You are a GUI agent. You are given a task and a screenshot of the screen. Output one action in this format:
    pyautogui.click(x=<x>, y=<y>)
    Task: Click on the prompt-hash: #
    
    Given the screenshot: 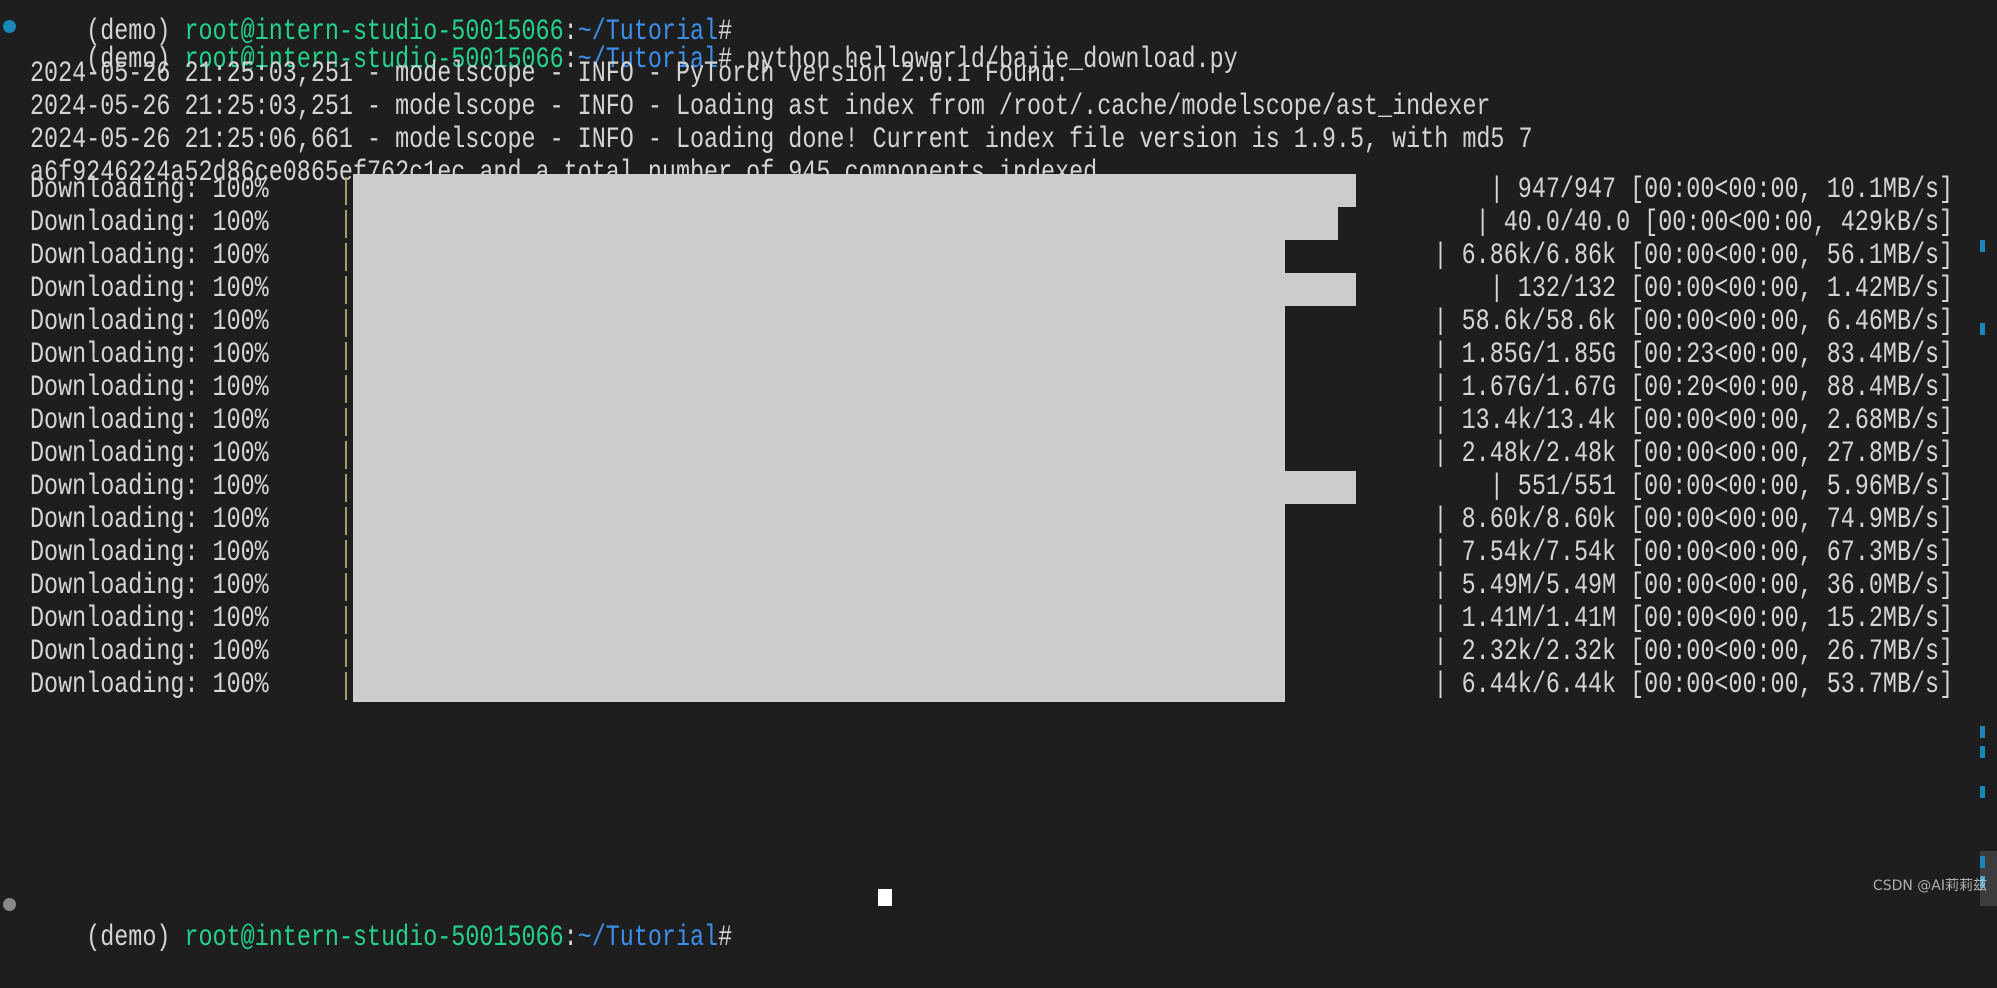 What is the action you would take?
    pyautogui.click(x=725, y=938)
    